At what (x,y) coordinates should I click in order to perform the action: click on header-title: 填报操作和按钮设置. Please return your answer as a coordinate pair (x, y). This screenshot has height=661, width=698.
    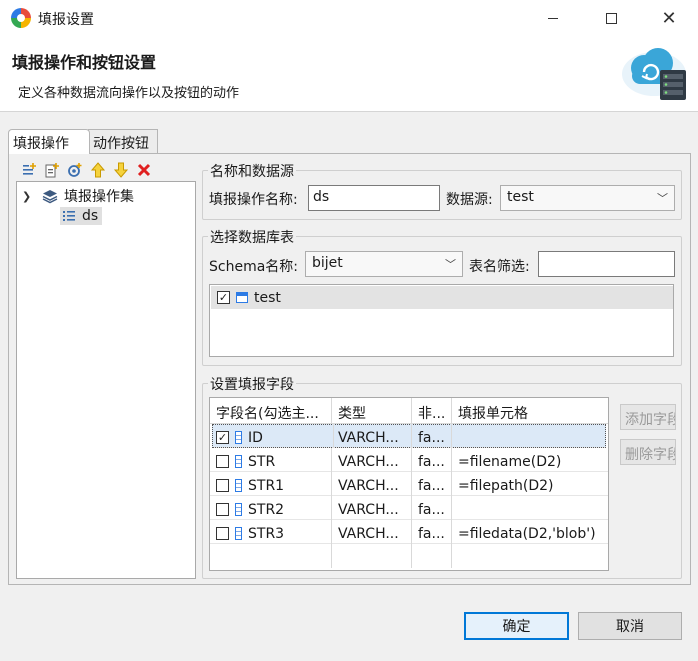
    Looking at the image, I should click on (84, 62).